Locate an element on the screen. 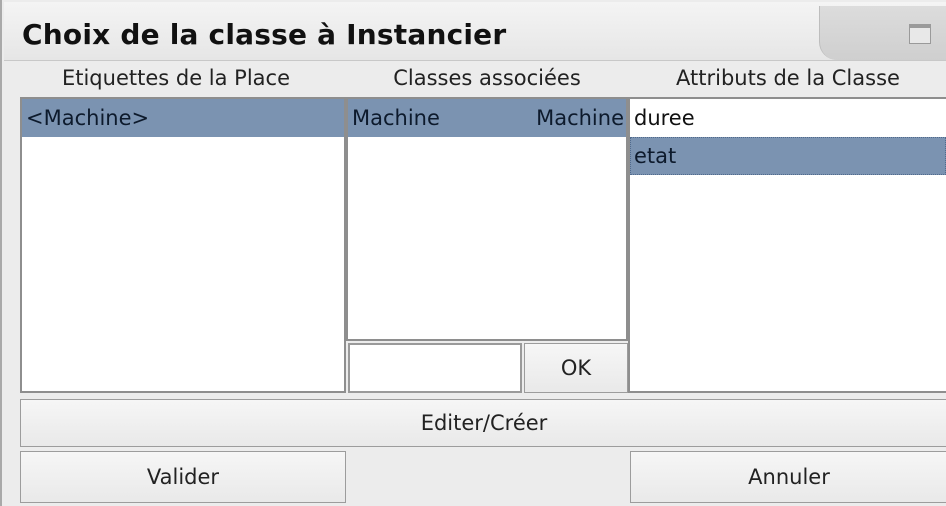 This screenshot has width=946, height=506. cancel-button: Annuler is located at coordinates (788, 477).